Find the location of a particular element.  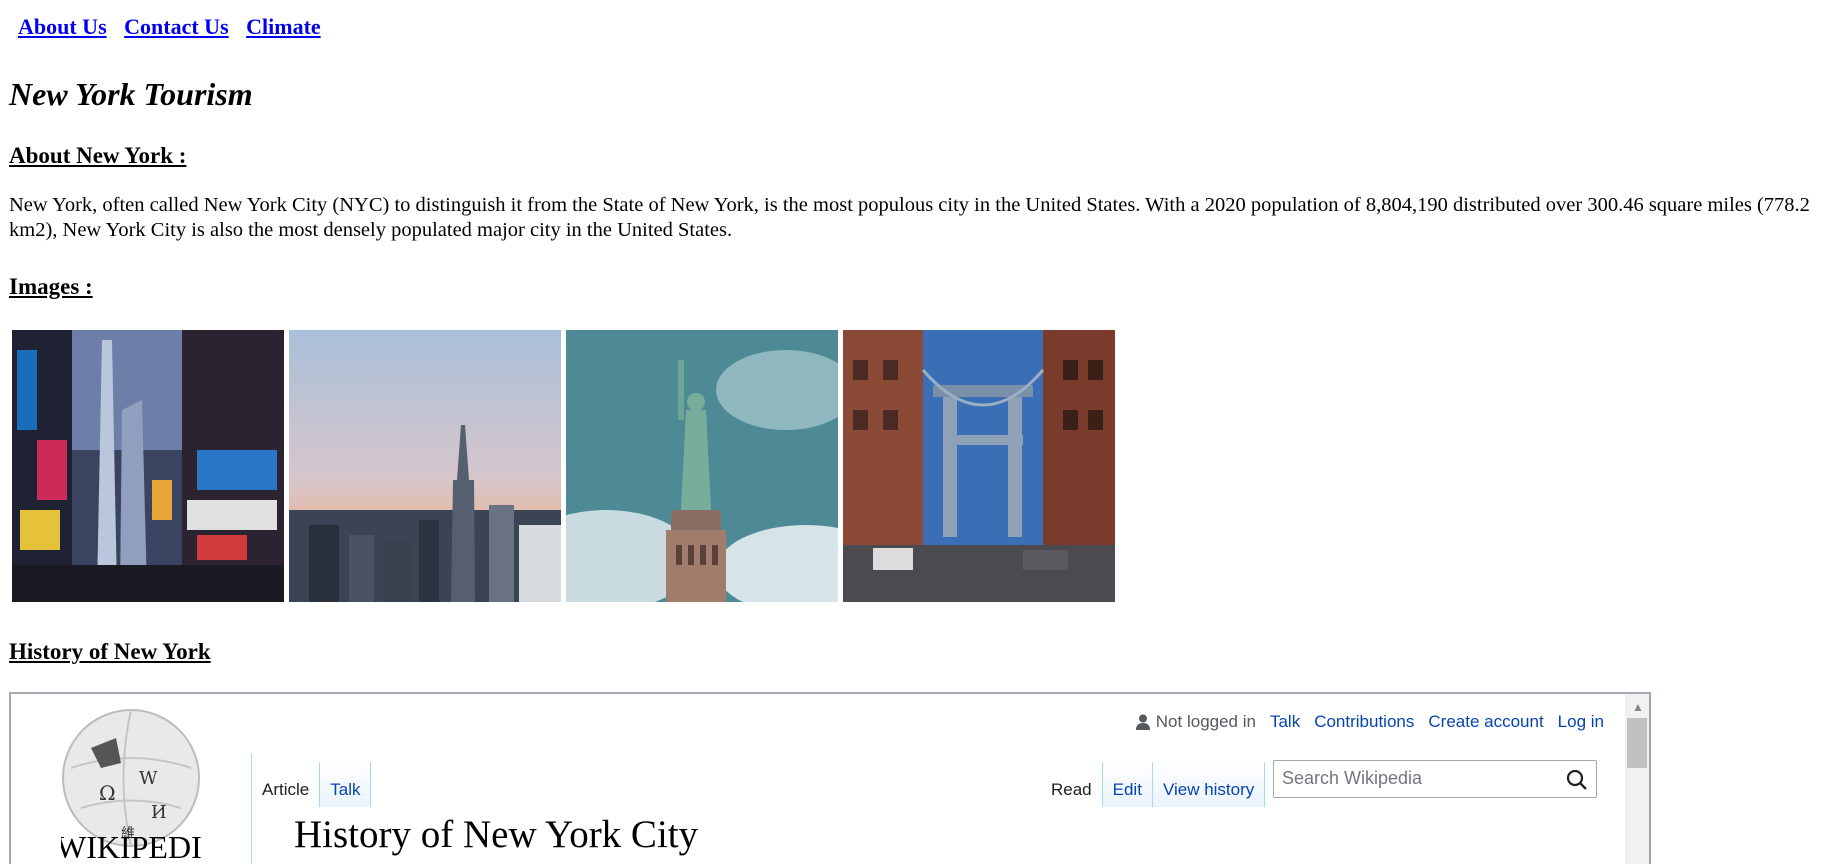

namespace-tabs: Article Talk is located at coordinates (311, 781).